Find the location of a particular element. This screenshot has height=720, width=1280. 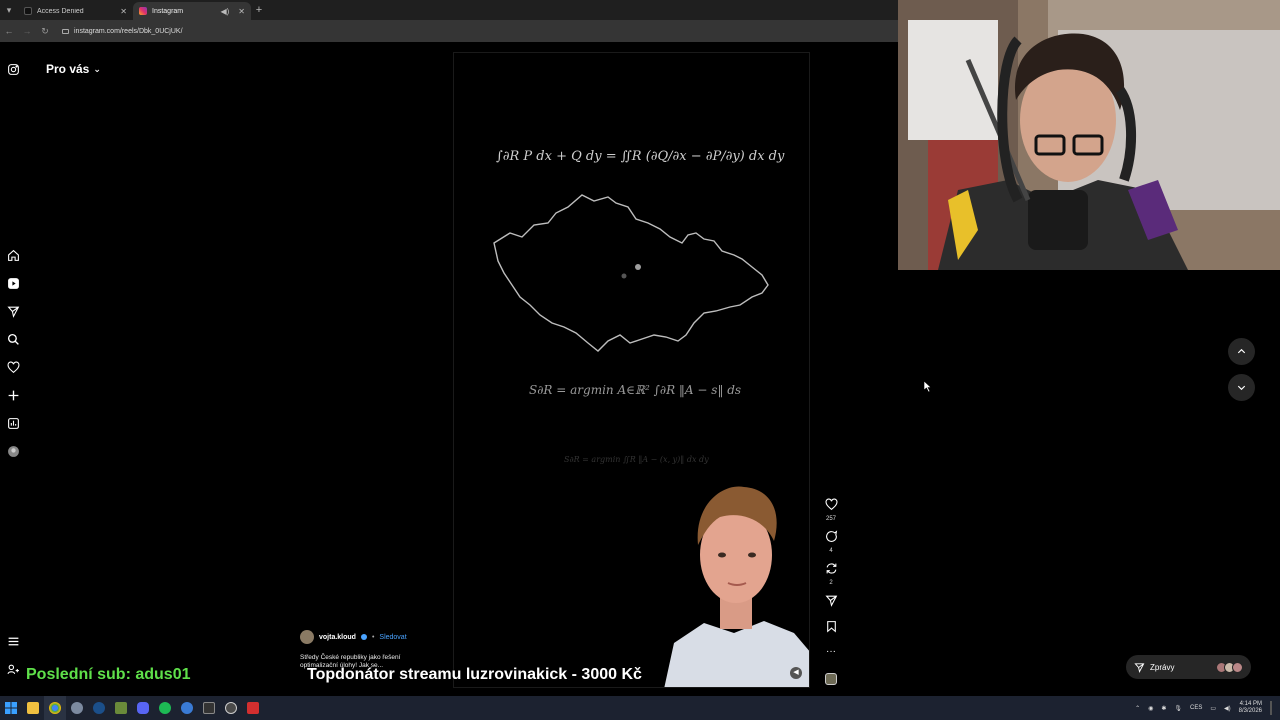

share-button is located at coordinates (831, 603).